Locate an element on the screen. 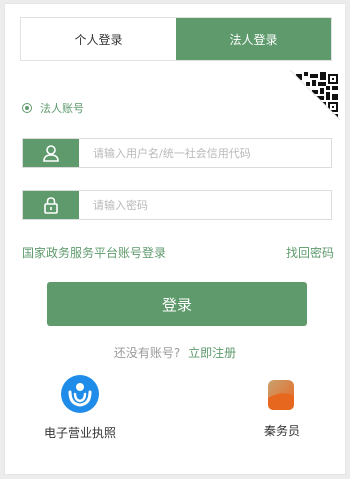  user-icon is located at coordinates (51, 153).